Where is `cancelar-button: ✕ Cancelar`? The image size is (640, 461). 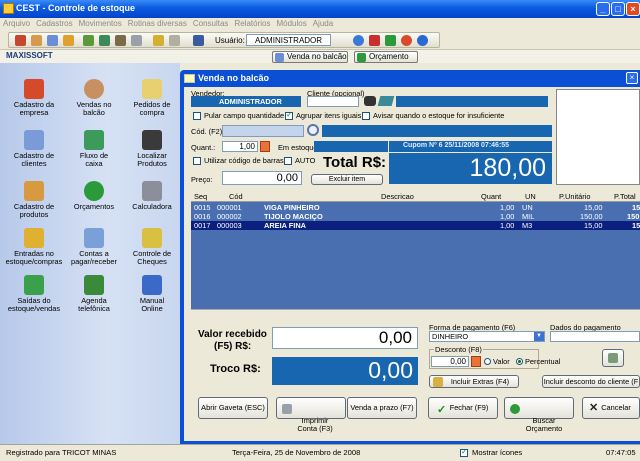 cancelar-button: ✕ Cancelar is located at coordinates (611, 408).